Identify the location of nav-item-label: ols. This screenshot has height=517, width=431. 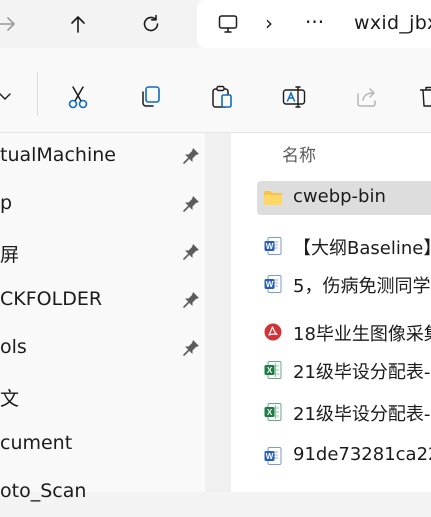
(13, 347).